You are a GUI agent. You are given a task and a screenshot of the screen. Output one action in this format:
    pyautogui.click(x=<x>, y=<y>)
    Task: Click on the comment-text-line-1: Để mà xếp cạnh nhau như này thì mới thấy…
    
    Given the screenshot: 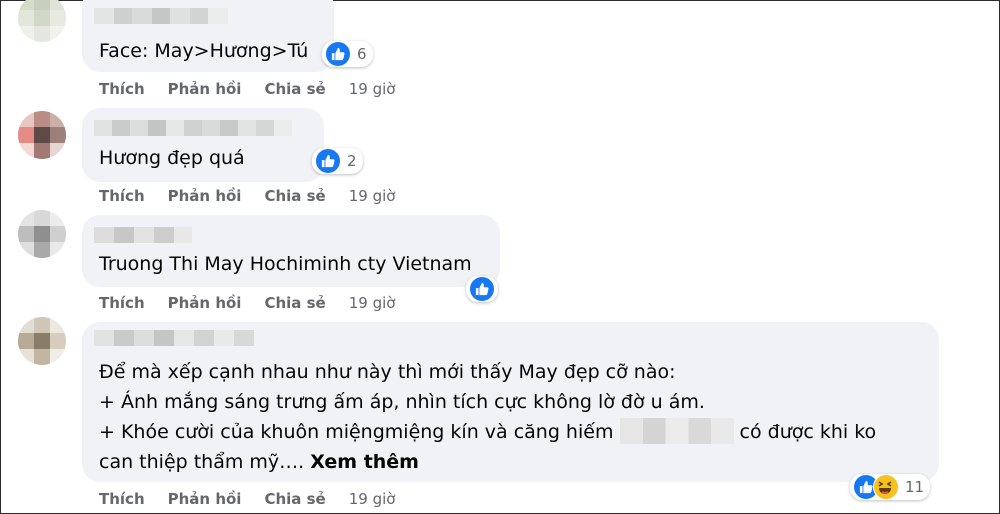 What is the action you would take?
    pyautogui.click(x=387, y=372)
    